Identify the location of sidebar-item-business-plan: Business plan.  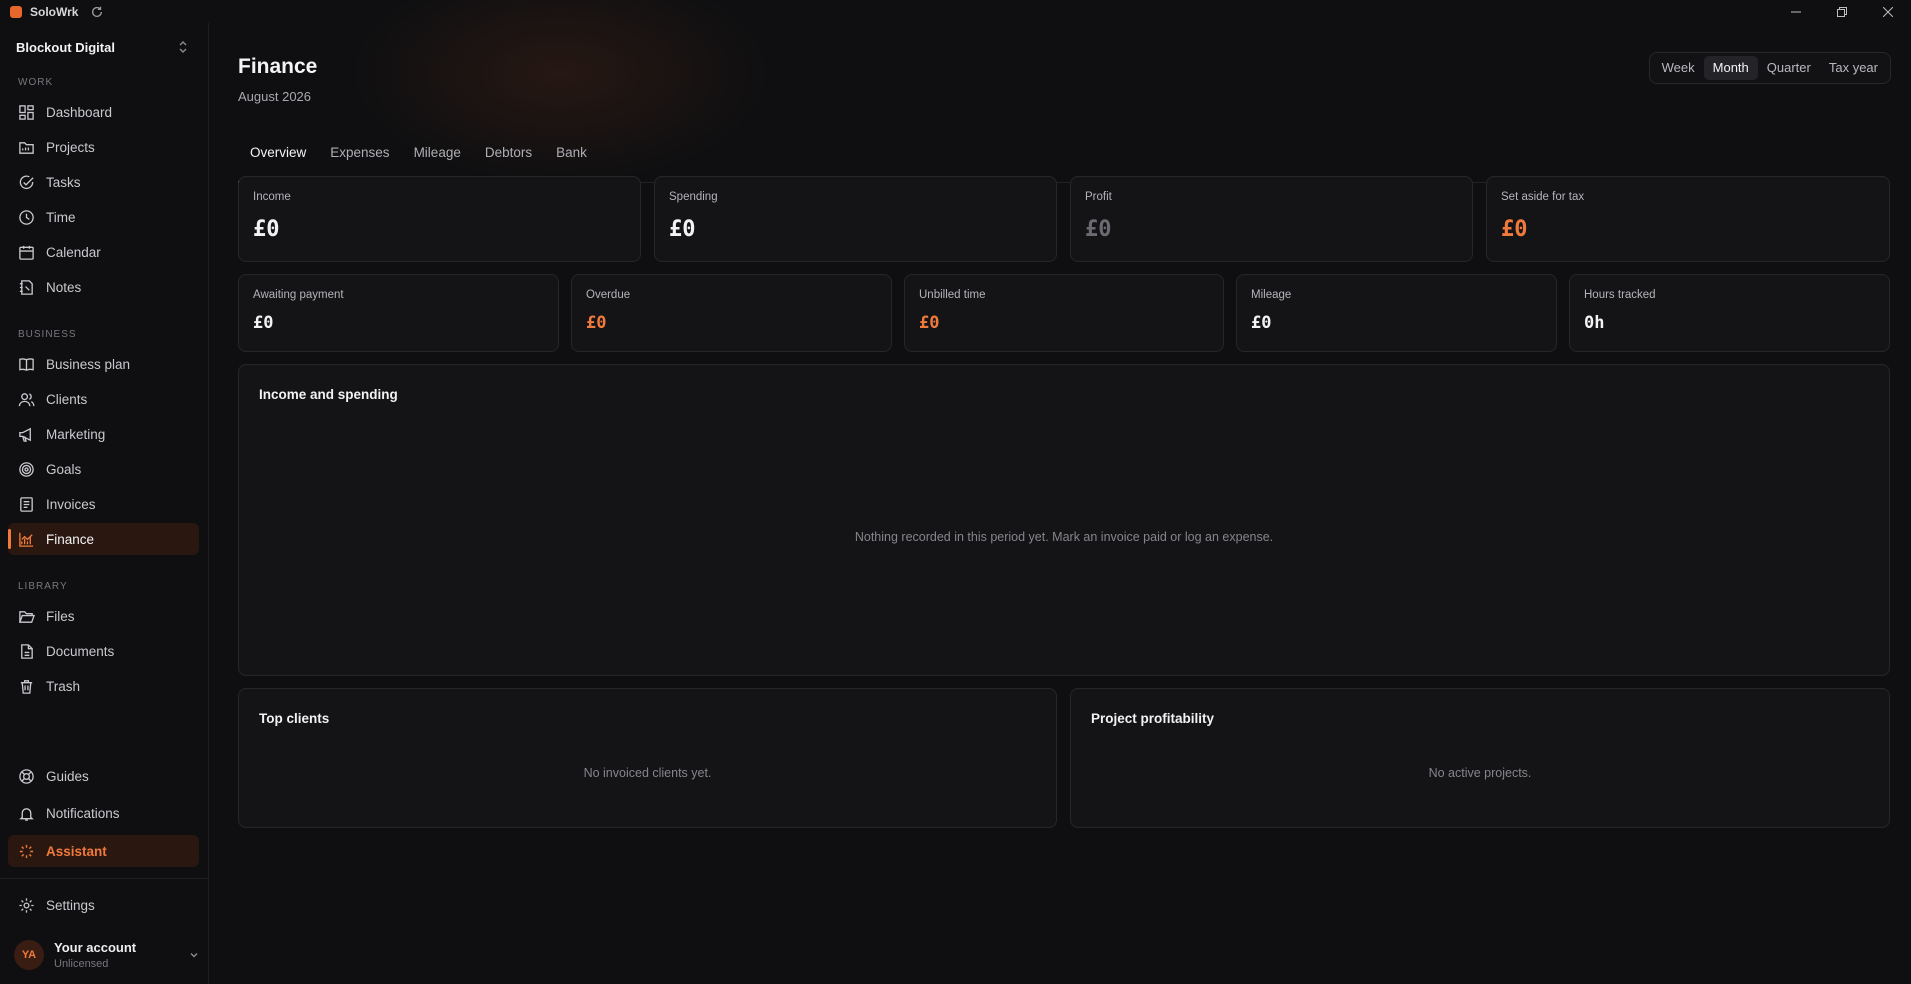
(103, 364).